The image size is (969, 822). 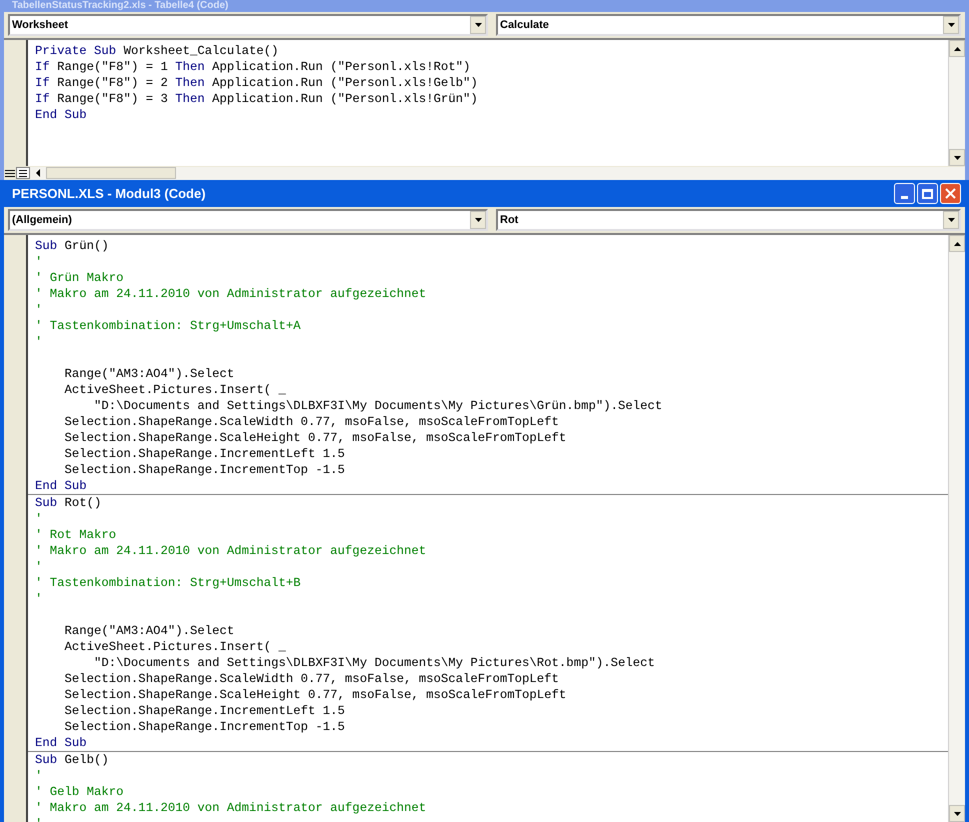 I want to click on code-line: Private Sub Worksheet_Calculate(), so click(x=156, y=51).